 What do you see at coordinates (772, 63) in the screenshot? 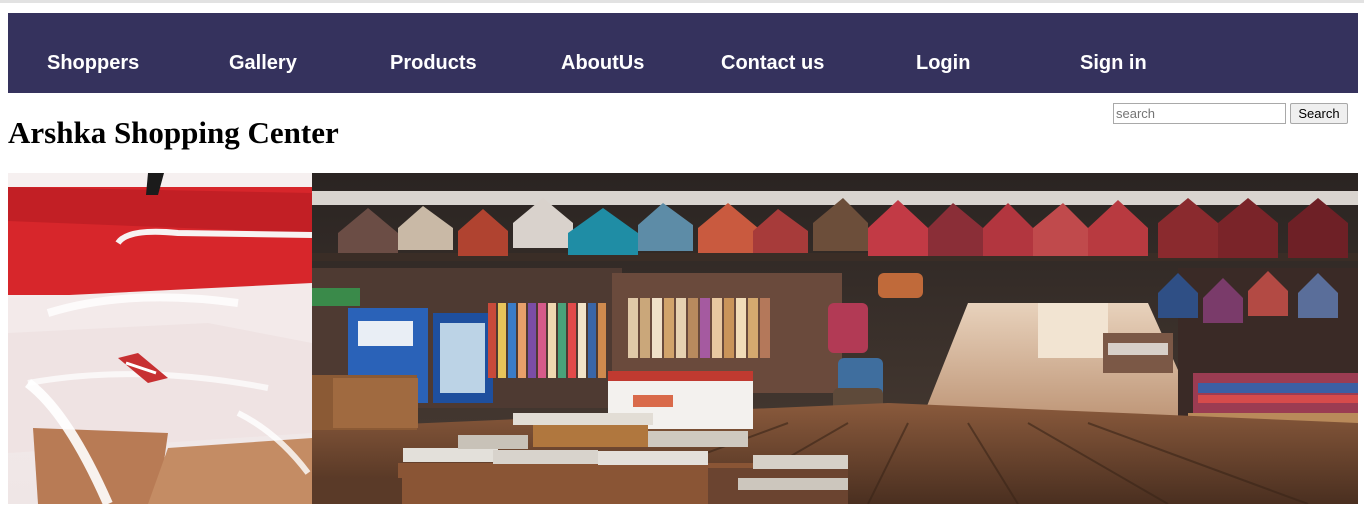
I see `nav-item-contact-us: Contact us` at bounding box center [772, 63].